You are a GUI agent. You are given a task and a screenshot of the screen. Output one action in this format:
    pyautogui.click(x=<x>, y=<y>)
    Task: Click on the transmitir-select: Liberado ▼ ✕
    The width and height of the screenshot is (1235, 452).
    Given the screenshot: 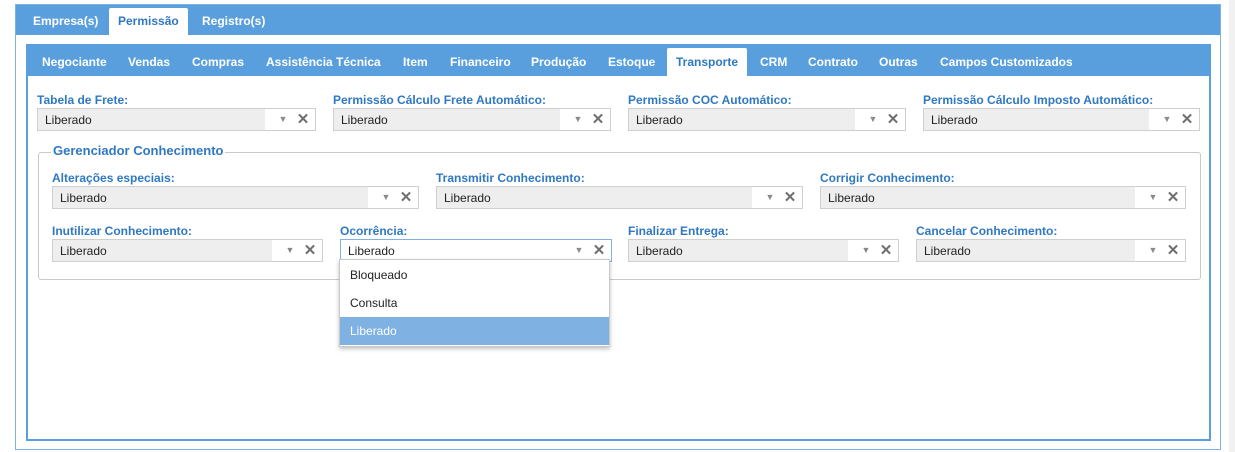 What is the action you would take?
    pyautogui.click(x=619, y=197)
    